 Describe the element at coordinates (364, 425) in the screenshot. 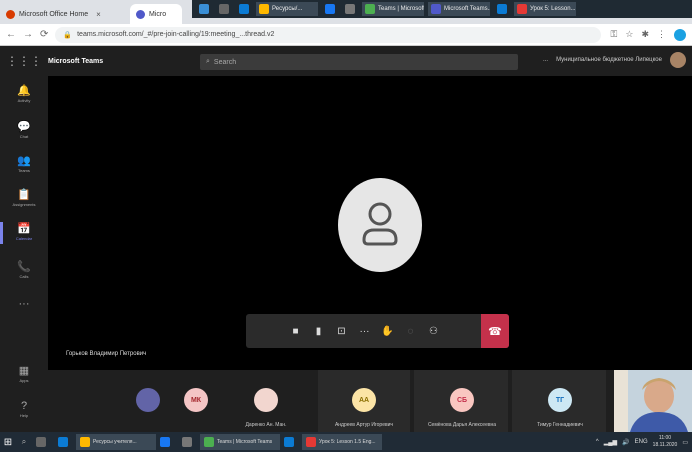

I see `participant-name: Андреев Артур Игоревич` at that location.